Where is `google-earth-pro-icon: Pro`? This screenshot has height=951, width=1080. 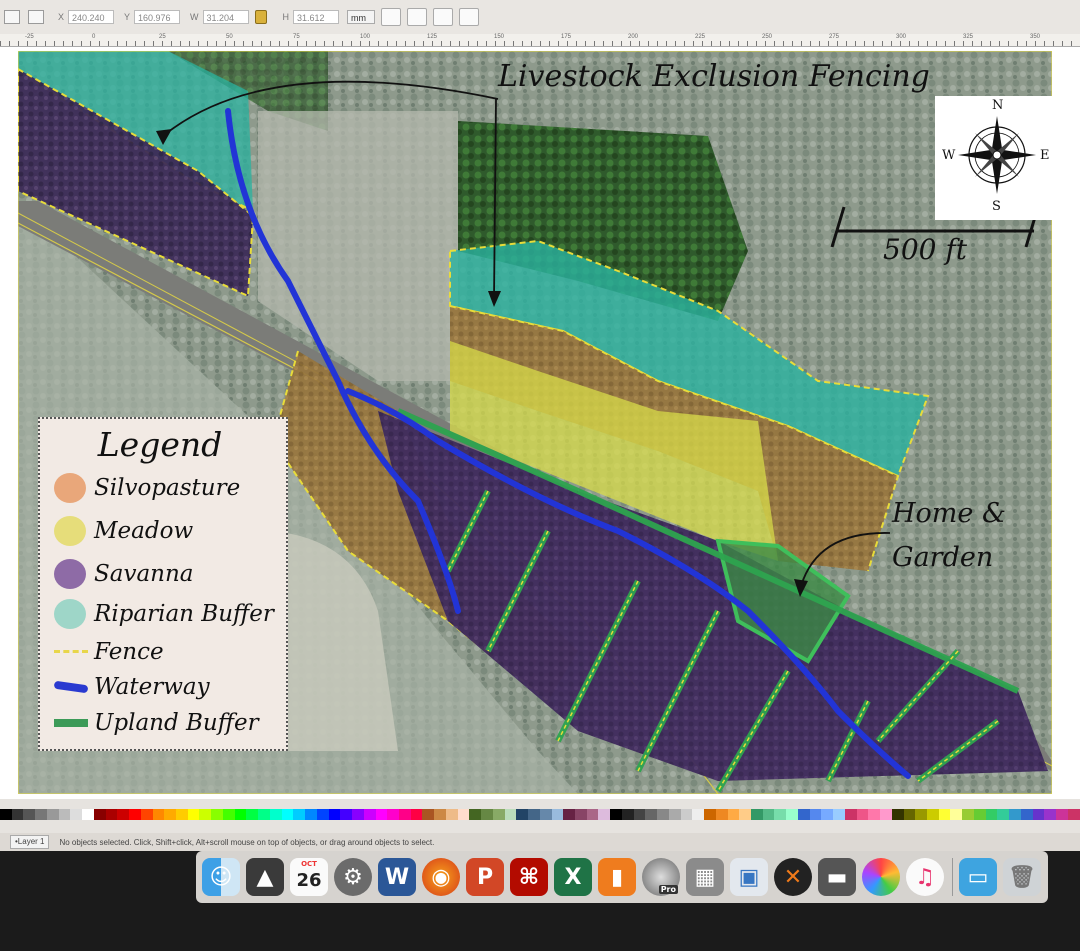 google-earth-pro-icon: Pro is located at coordinates (661, 877).